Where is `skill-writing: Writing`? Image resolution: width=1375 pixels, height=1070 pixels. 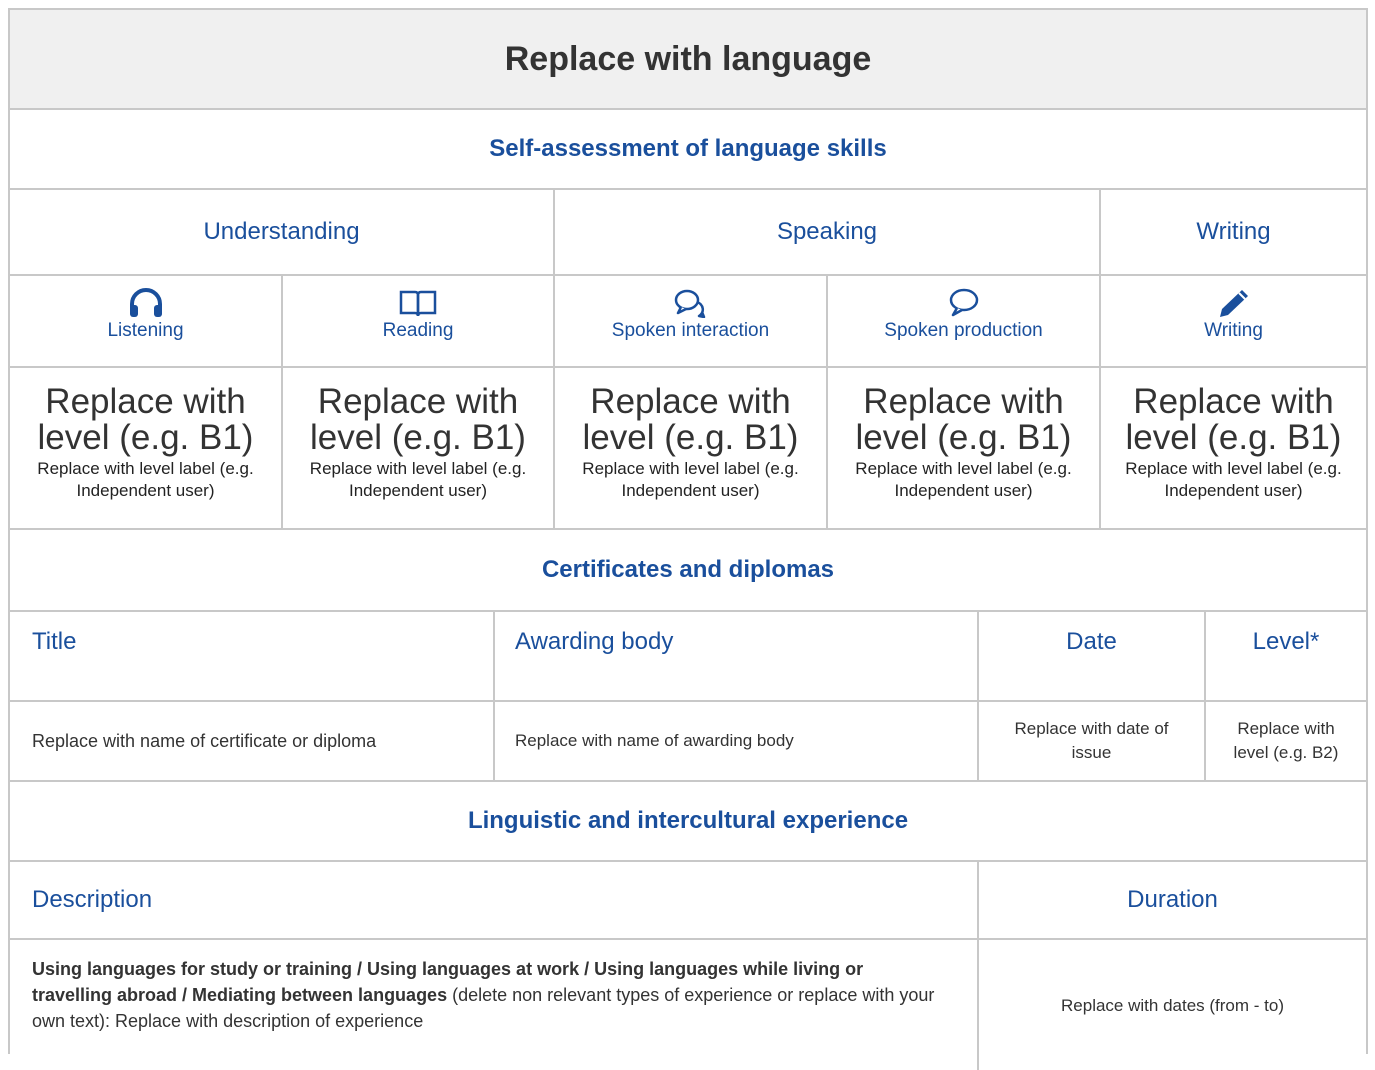
skill-writing: Writing is located at coordinates (1232, 321).